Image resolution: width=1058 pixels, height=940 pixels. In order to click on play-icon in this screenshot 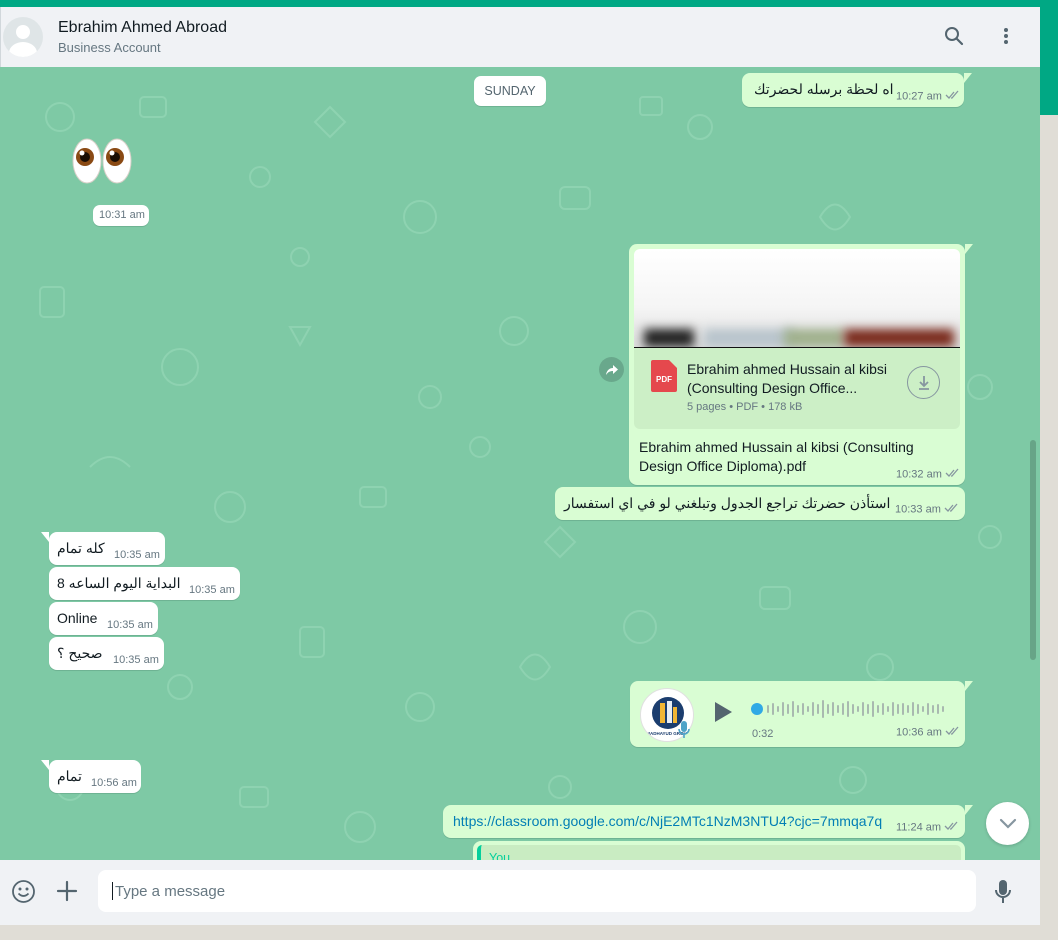, I will do `click(723, 713)`.